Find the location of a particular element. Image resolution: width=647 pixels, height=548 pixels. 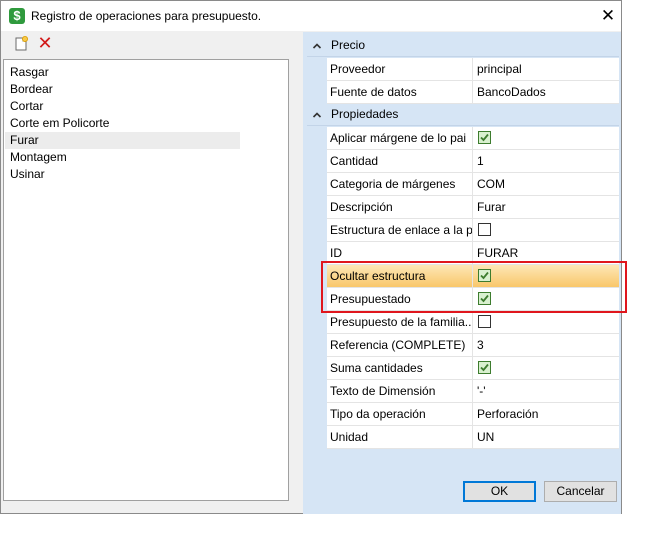

property-row: Tipo da operación Perforación is located at coordinates (473, 414).